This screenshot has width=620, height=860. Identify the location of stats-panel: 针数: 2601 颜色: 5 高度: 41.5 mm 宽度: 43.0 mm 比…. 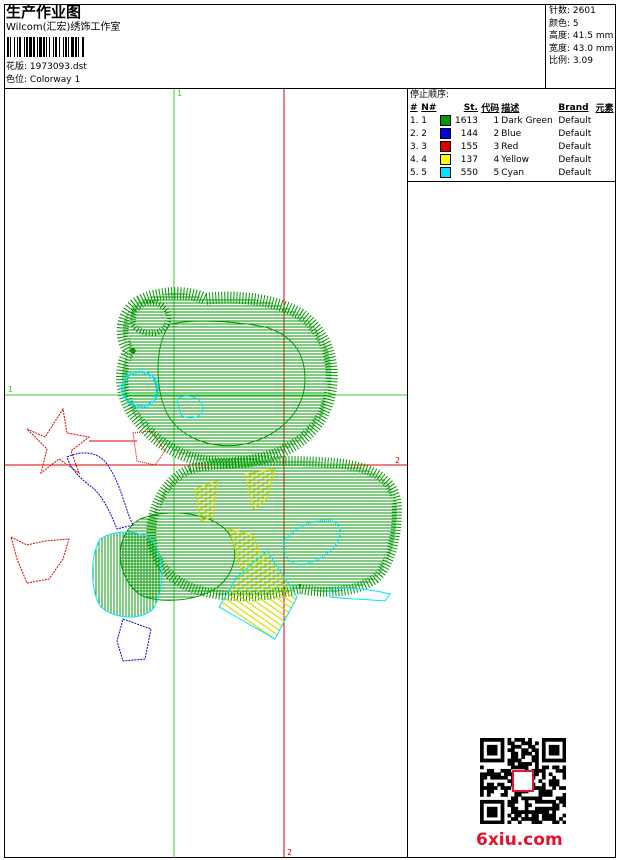
(581, 36).